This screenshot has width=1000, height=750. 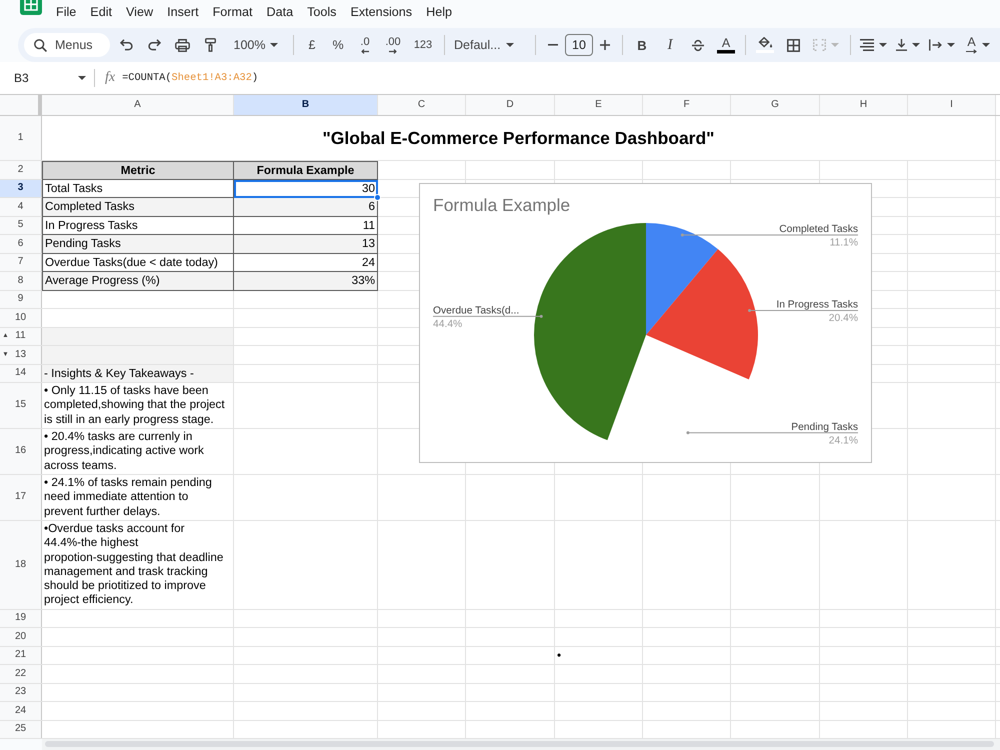 What do you see at coordinates (306, 244) in the screenshot?
I see `table-cell: 13` at bounding box center [306, 244].